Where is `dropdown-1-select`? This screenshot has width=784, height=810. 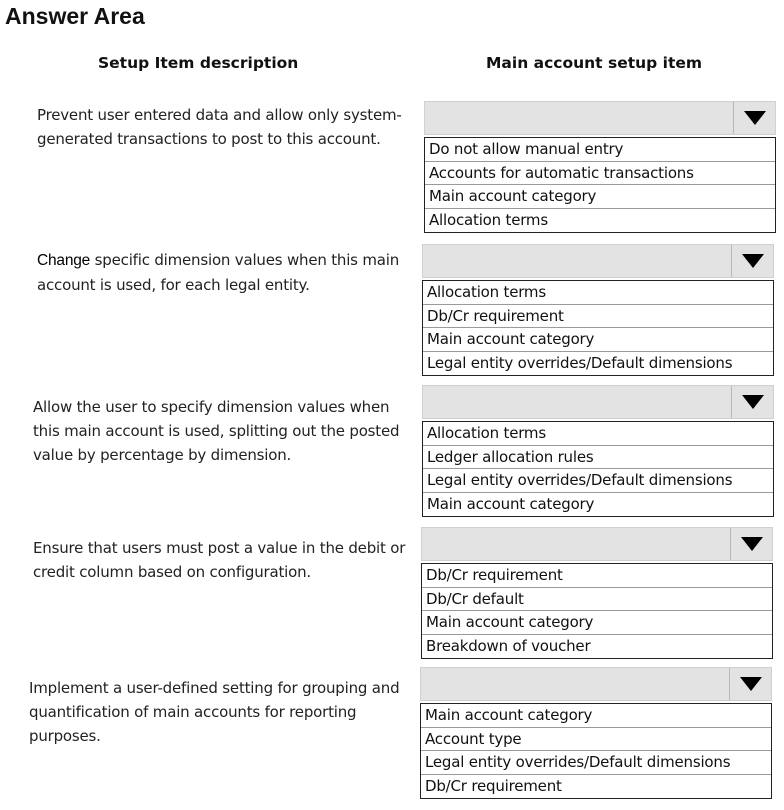
dropdown-1-select is located at coordinates (600, 118).